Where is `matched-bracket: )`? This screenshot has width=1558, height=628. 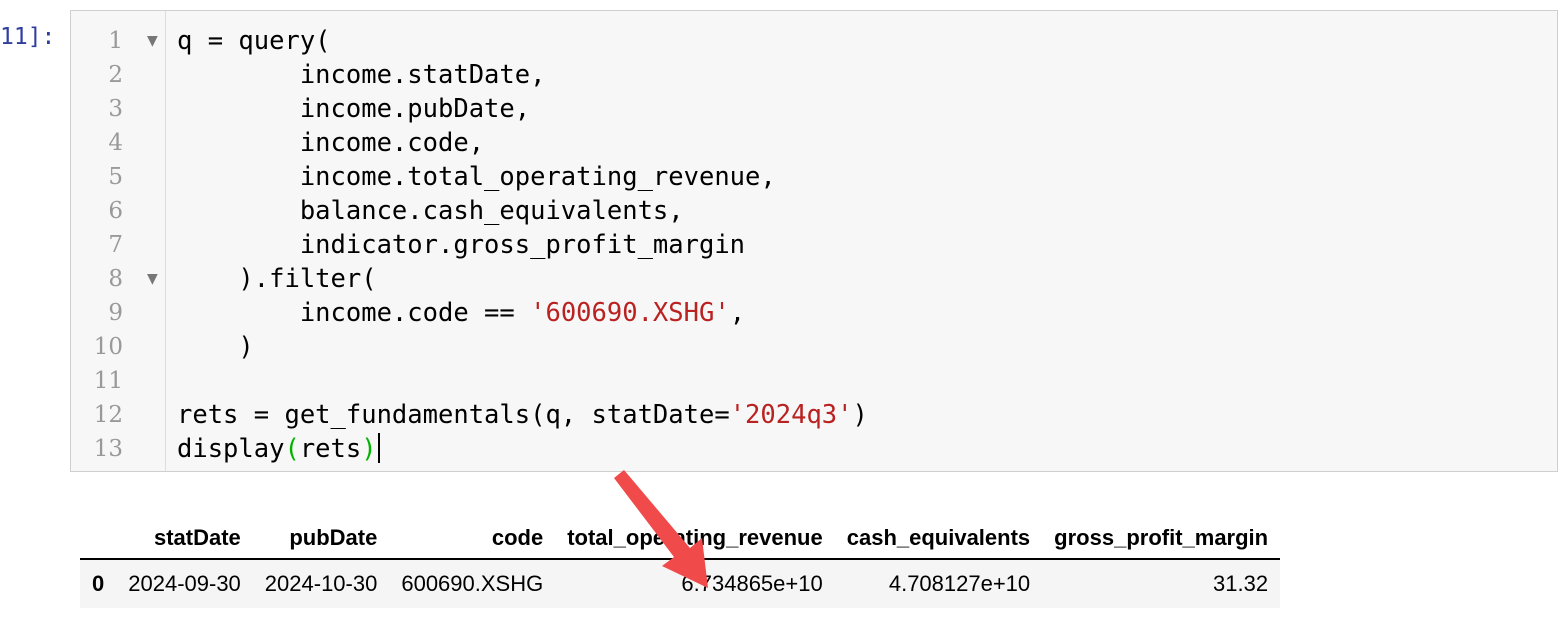
matched-bracket: ) is located at coordinates (369, 449).